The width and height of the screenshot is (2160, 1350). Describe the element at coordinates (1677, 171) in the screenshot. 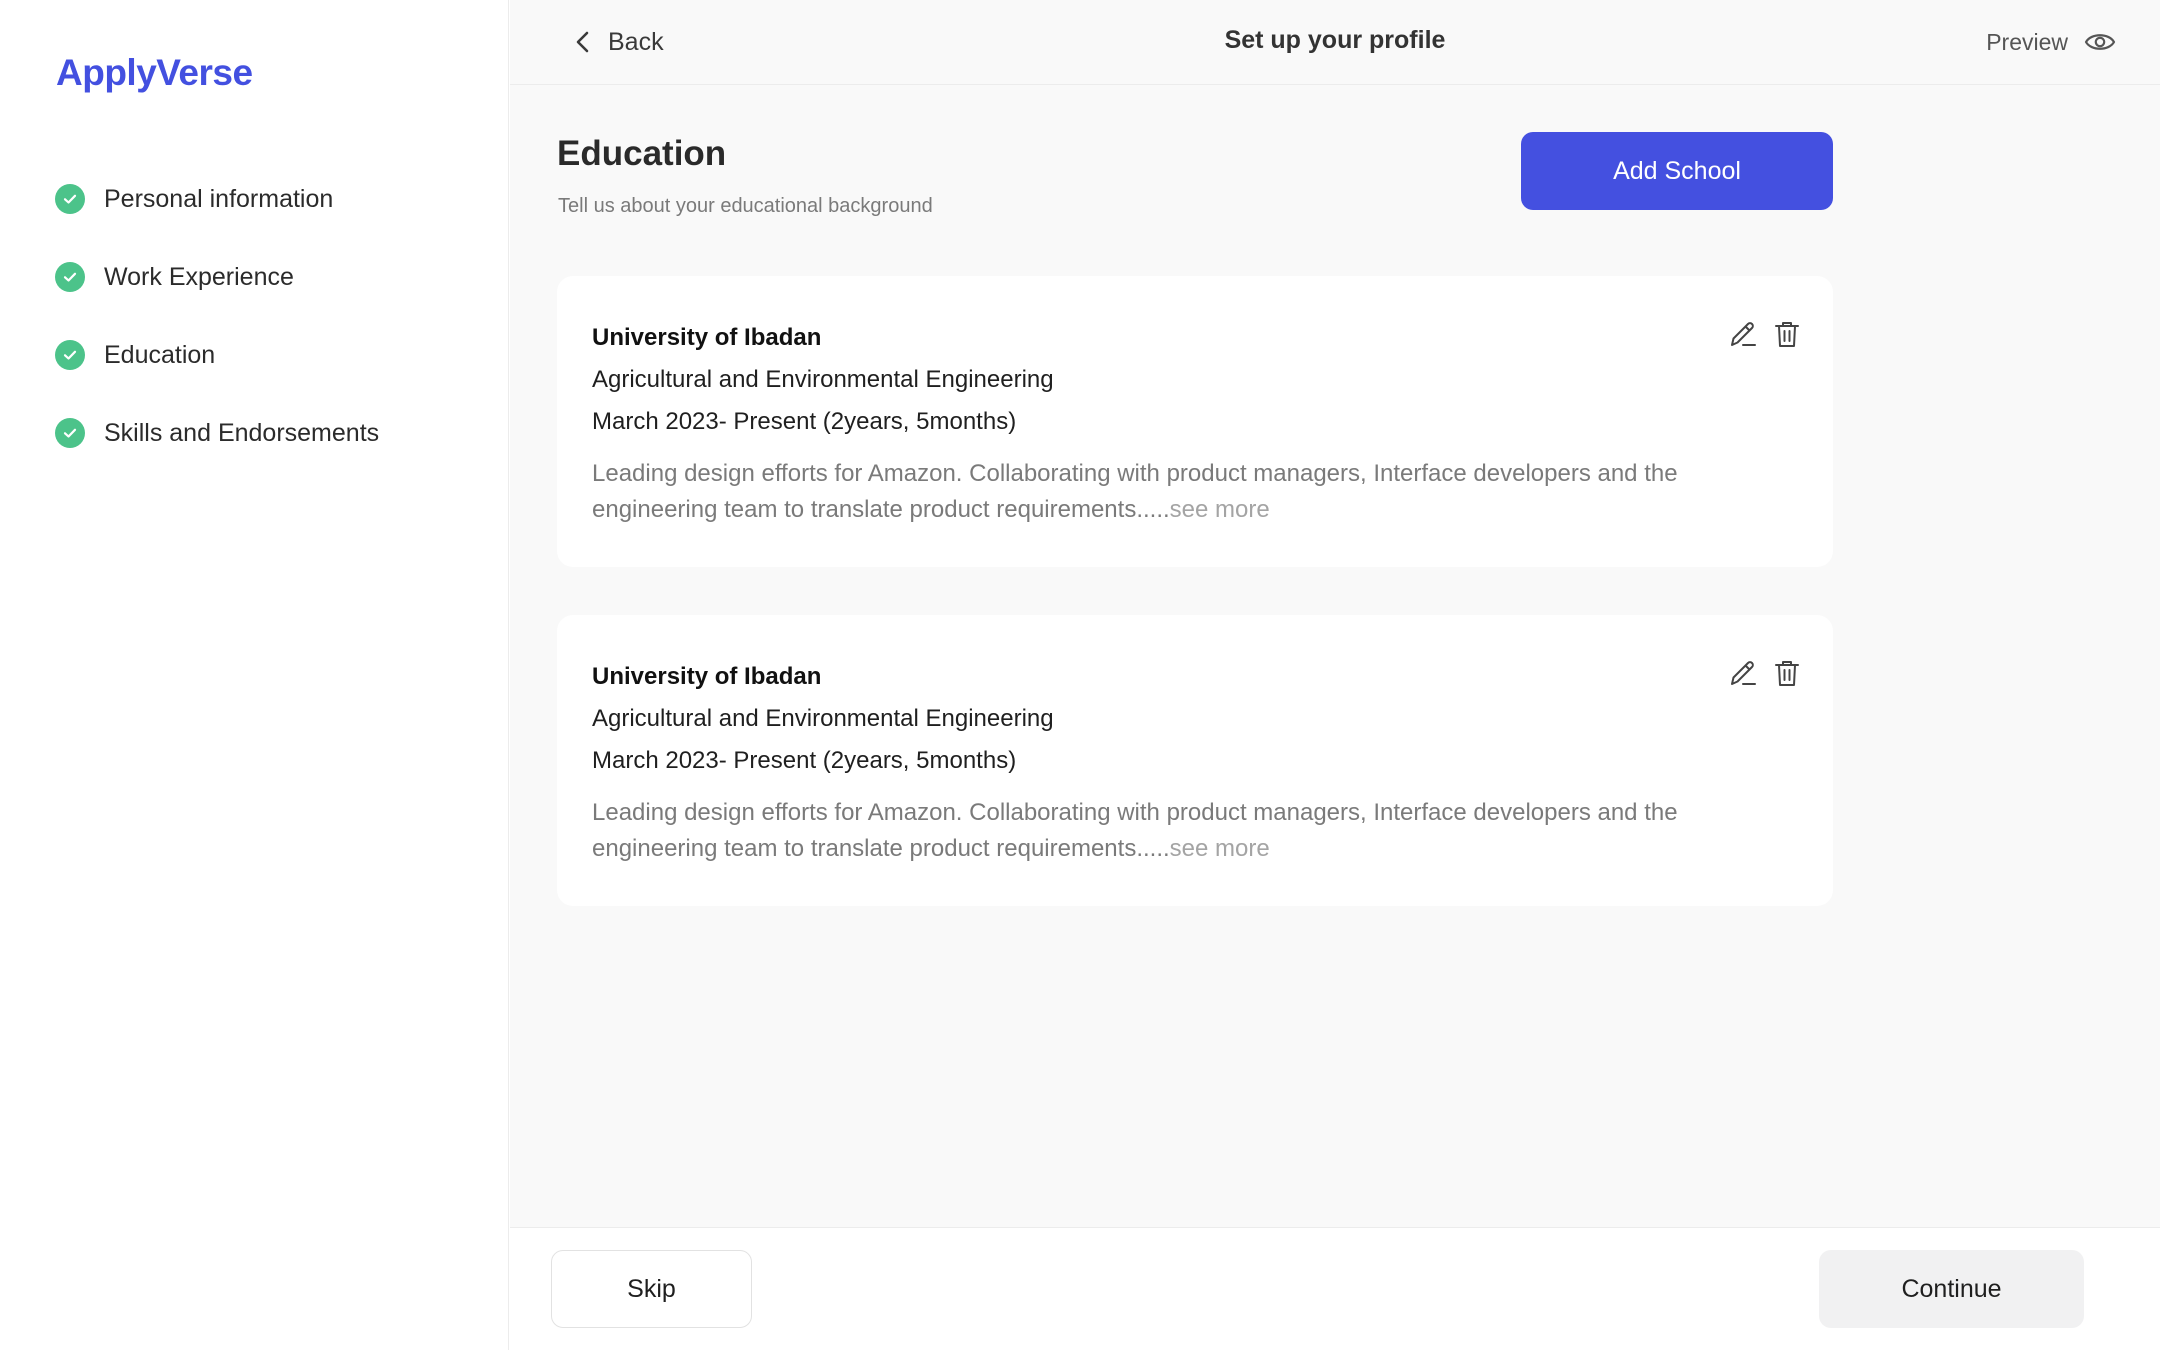

I see `add-school-button: Add School` at that location.